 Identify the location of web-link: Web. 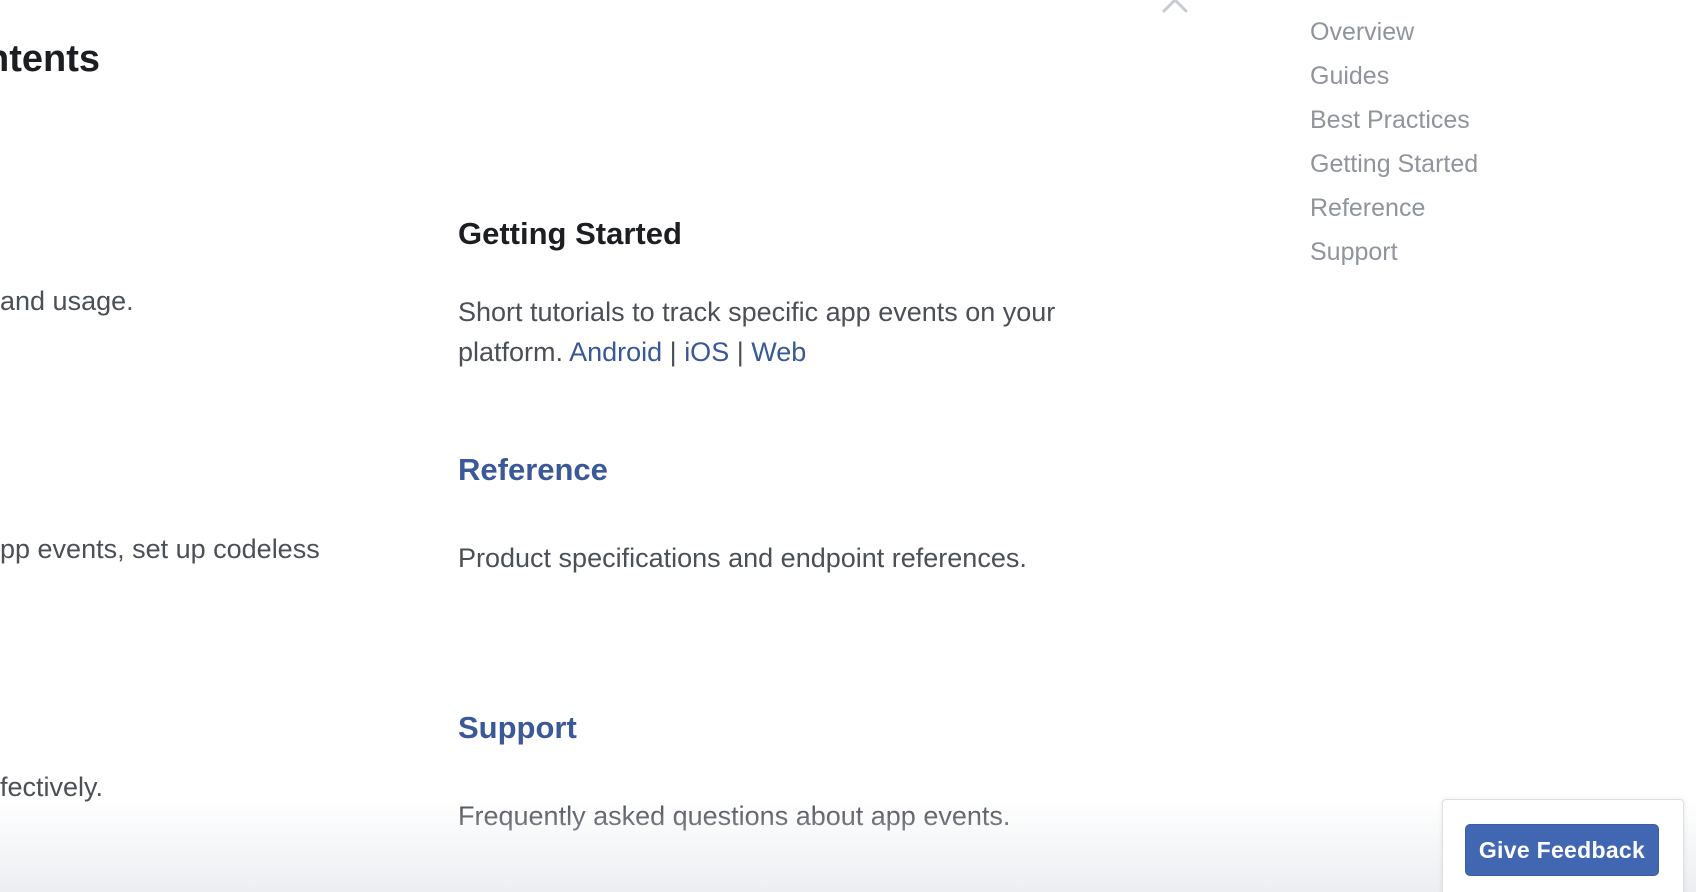
(778, 352).